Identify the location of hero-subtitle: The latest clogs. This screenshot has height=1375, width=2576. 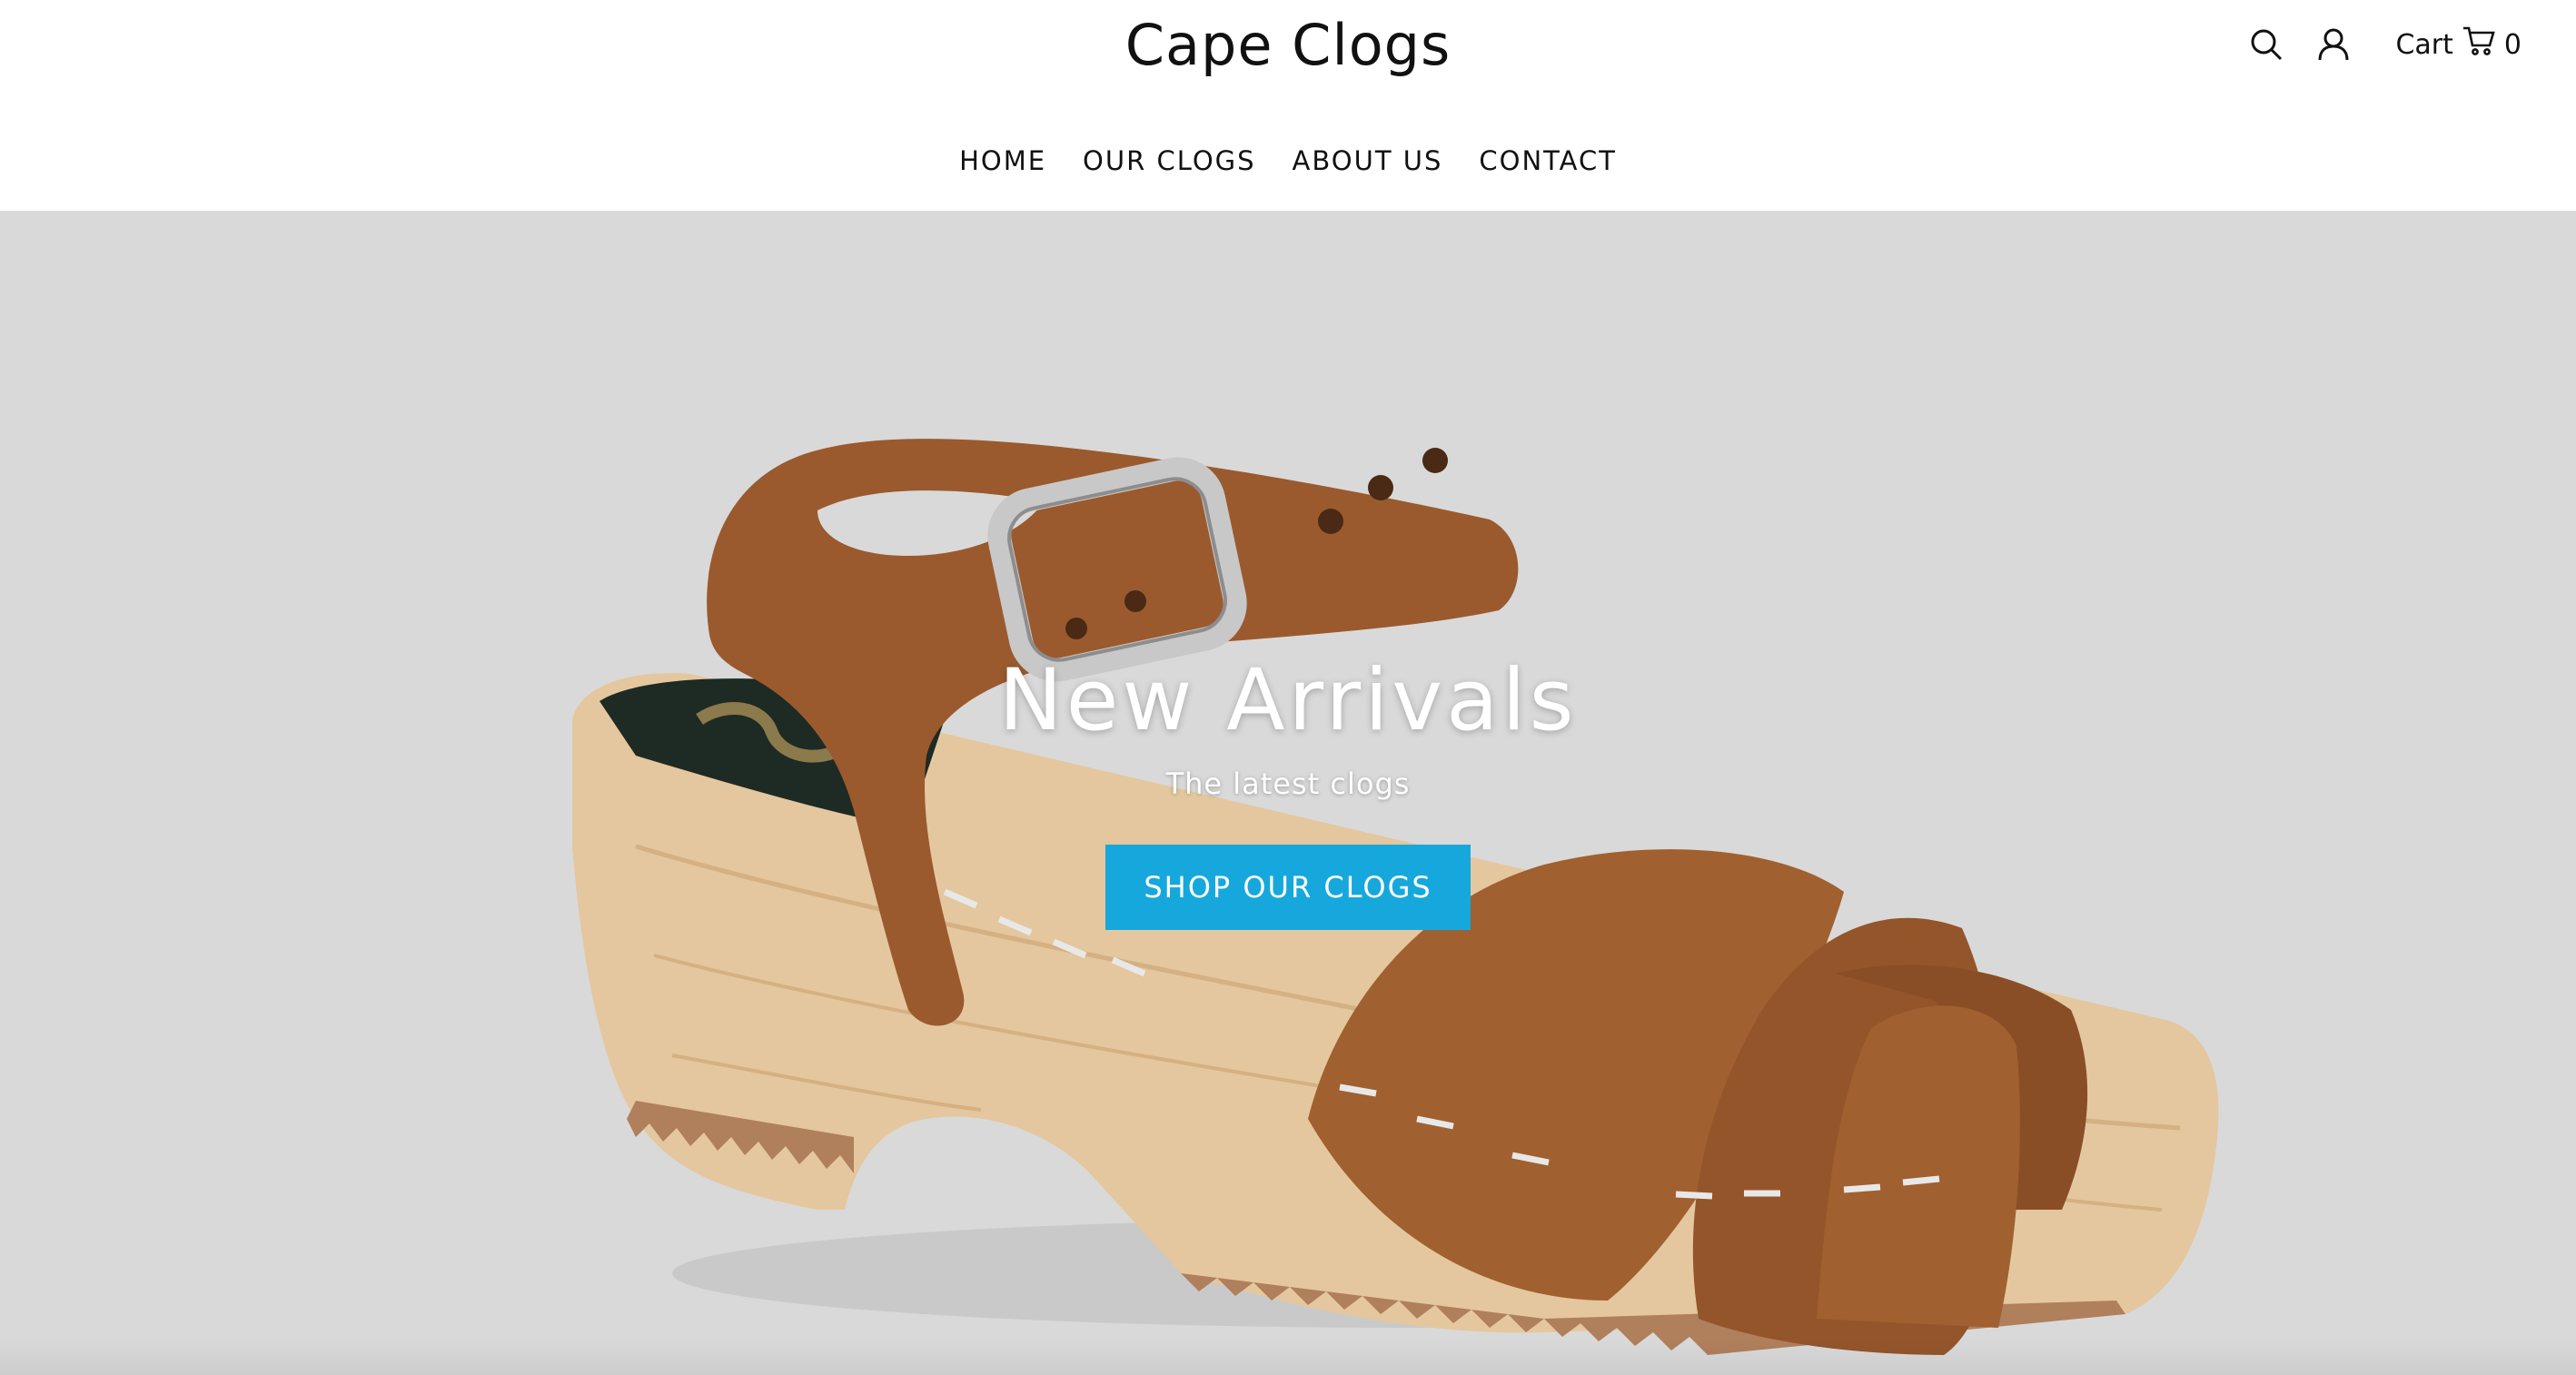
(1288, 784).